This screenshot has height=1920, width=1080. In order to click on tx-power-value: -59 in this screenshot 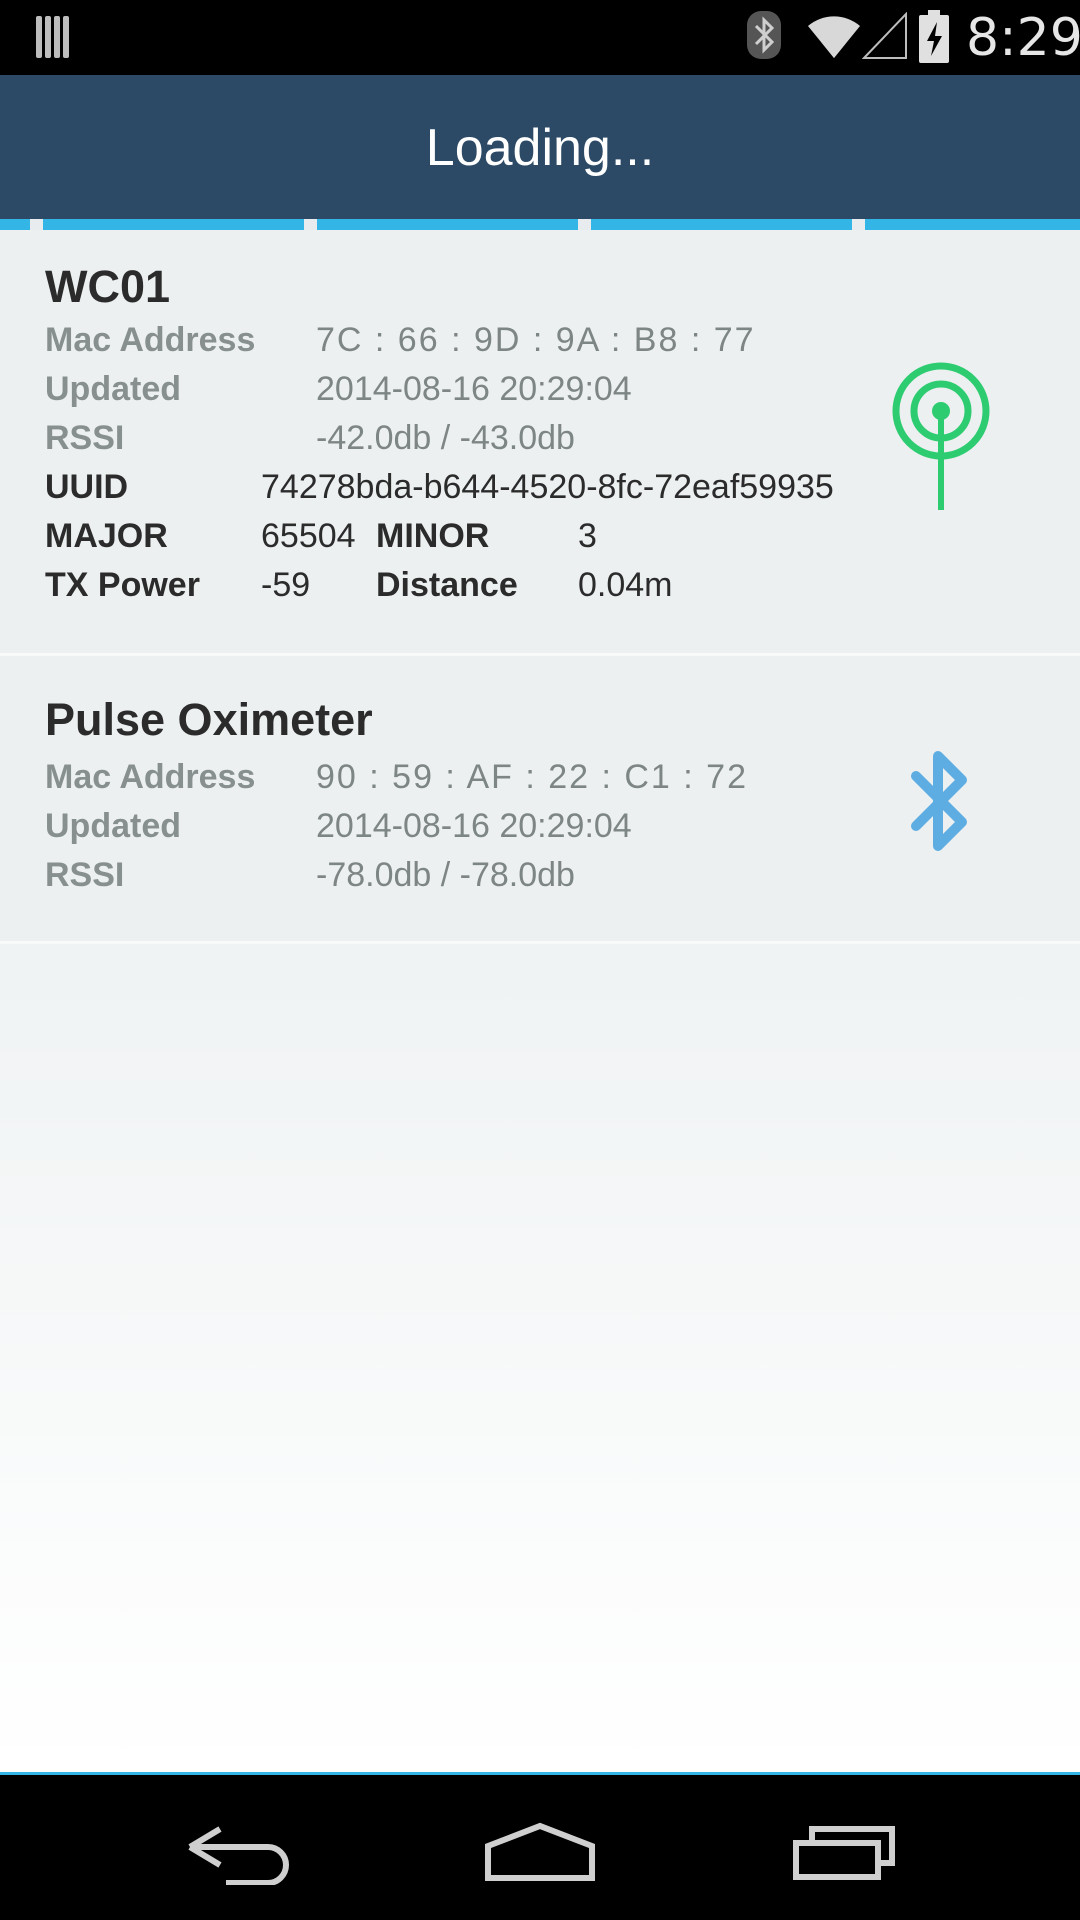, I will do `click(286, 585)`.